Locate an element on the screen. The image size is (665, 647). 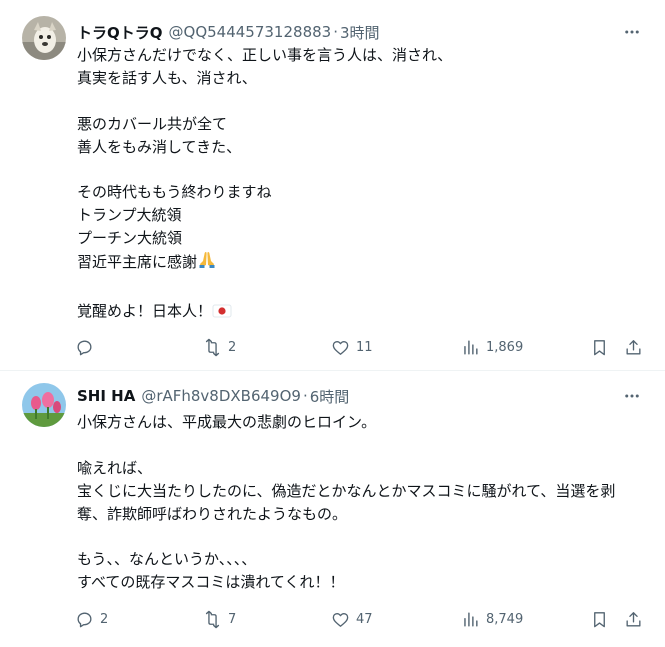
view-count: 1,869 is located at coordinates (505, 347).